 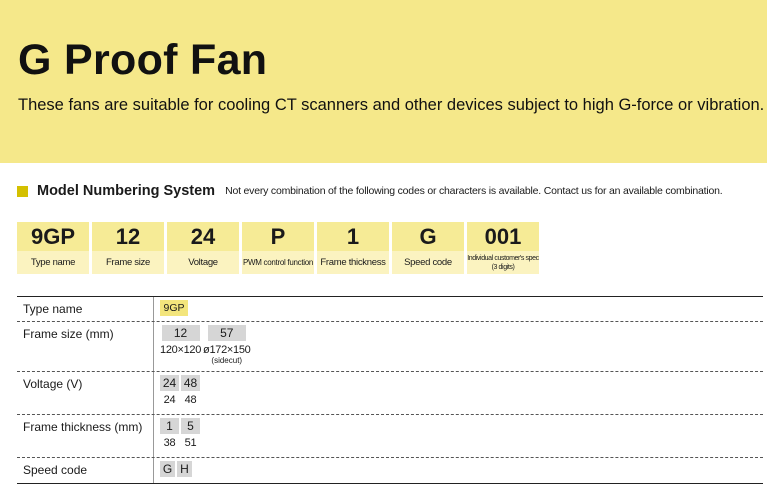 What do you see at coordinates (169, 400) in the screenshot?
I see `value-size: 24` at bounding box center [169, 400].